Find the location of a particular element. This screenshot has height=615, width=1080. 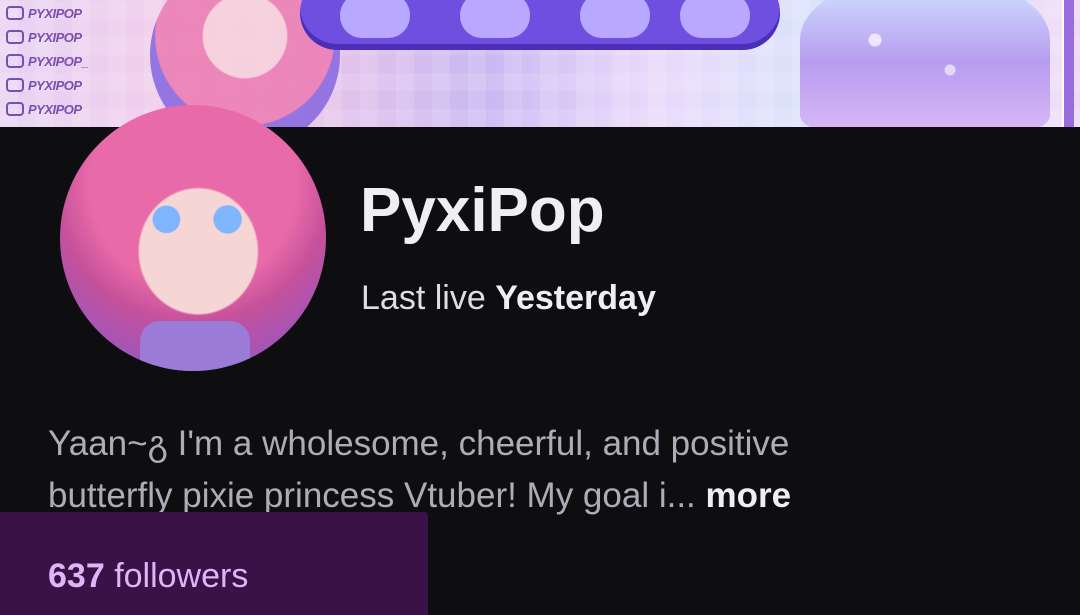

last-live-status: Last live Yesterday is located at coordinates (508, 298).